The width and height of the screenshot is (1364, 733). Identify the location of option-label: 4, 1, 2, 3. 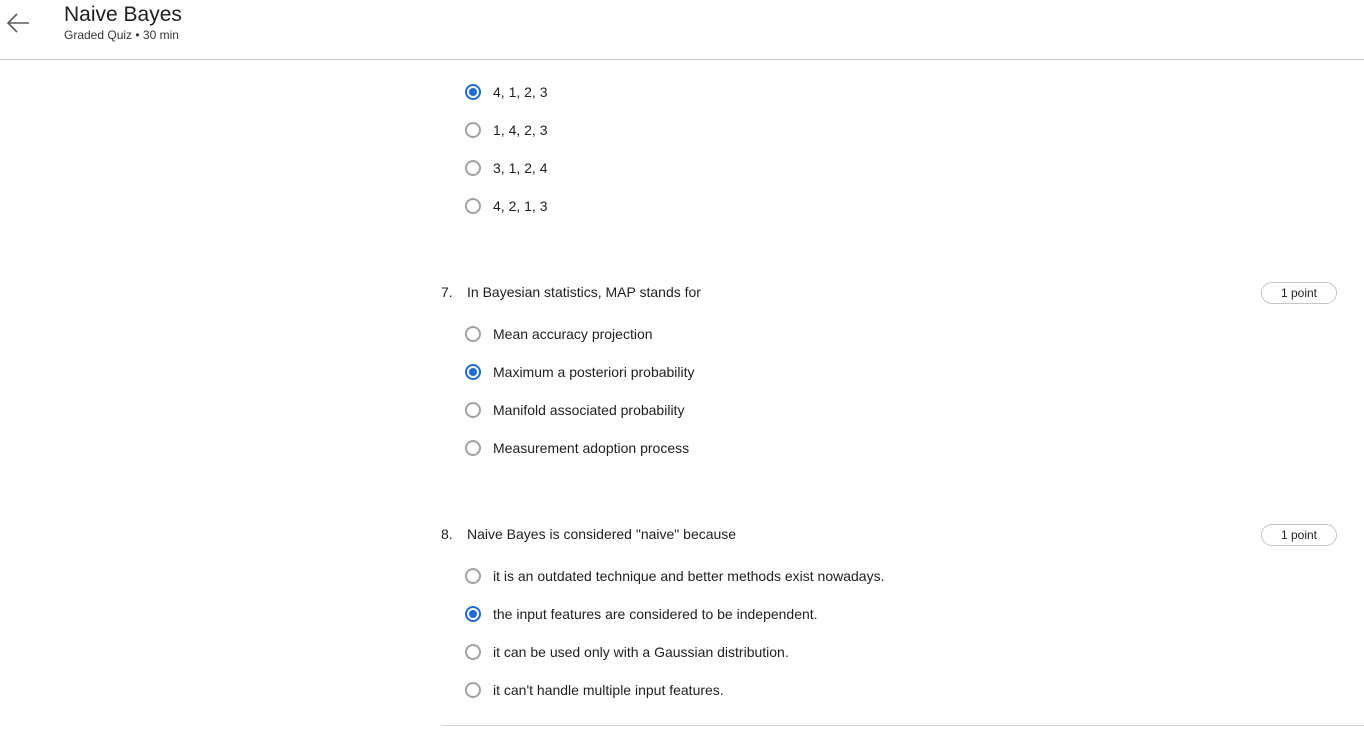
(520, 92).